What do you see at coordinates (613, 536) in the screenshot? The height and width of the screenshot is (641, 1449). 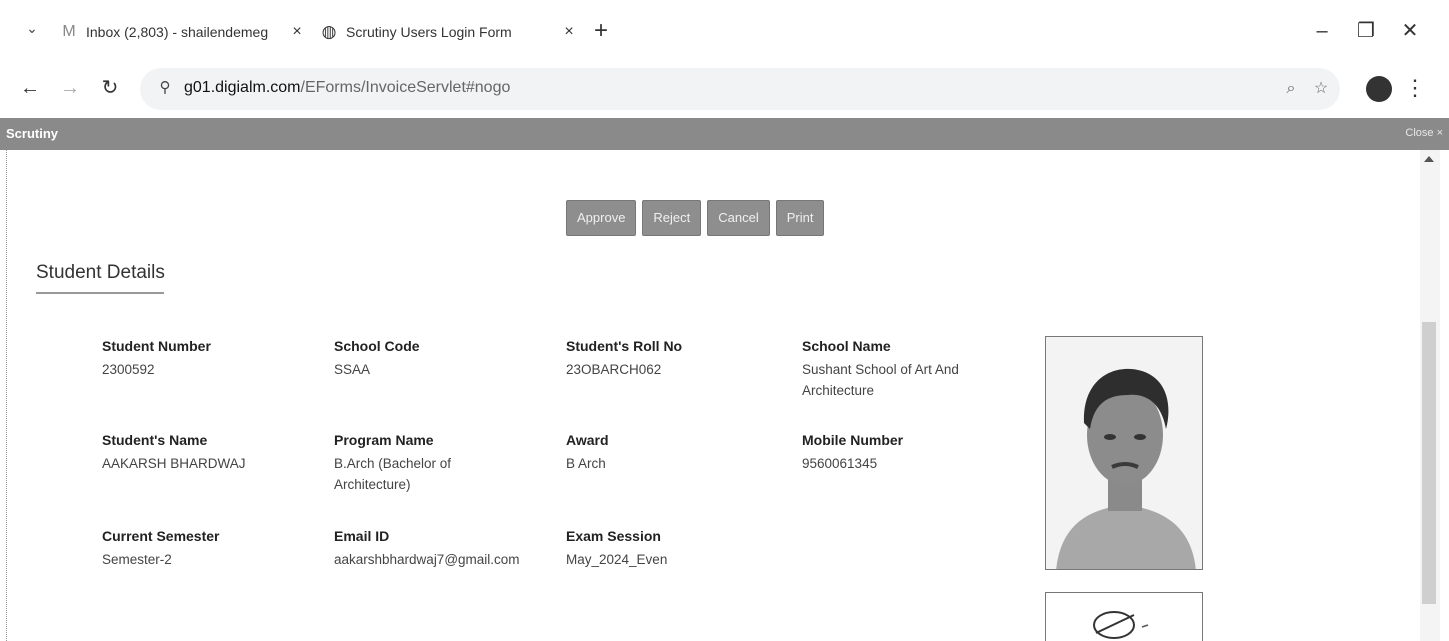 I see `field-label: Exam Session` at bounding box center [613, 536].